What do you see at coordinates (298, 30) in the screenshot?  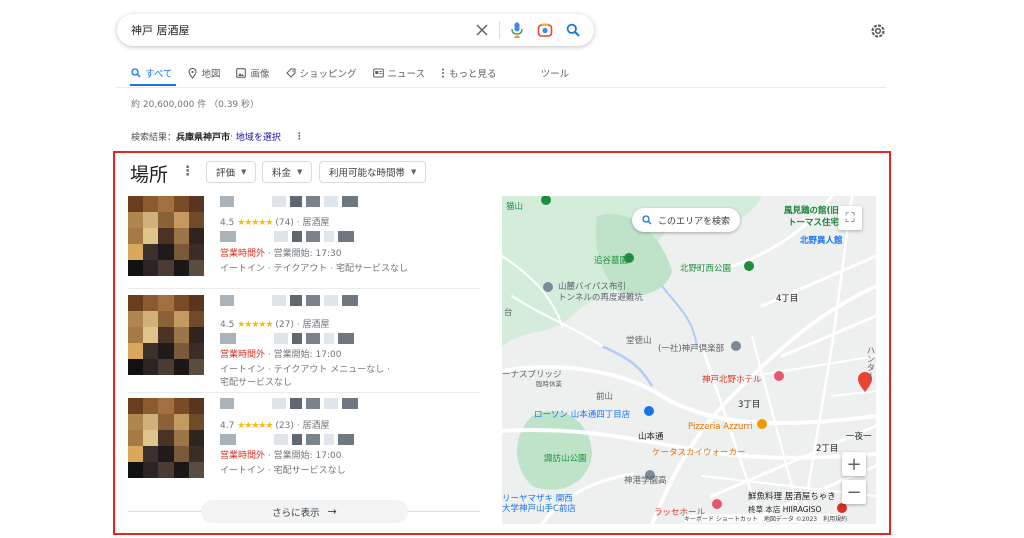 I see `search-input: 神戸 居酒屋` at bounding box center [298, 30].